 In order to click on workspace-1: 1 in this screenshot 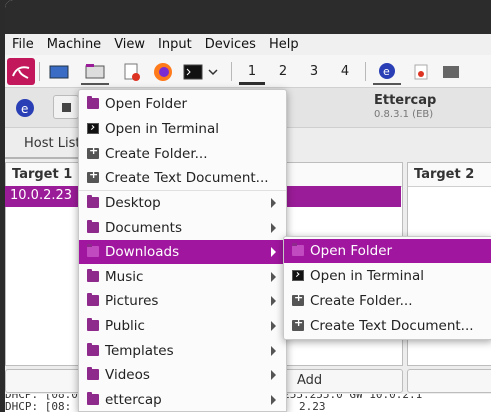, I will do `click(252, 71)`.